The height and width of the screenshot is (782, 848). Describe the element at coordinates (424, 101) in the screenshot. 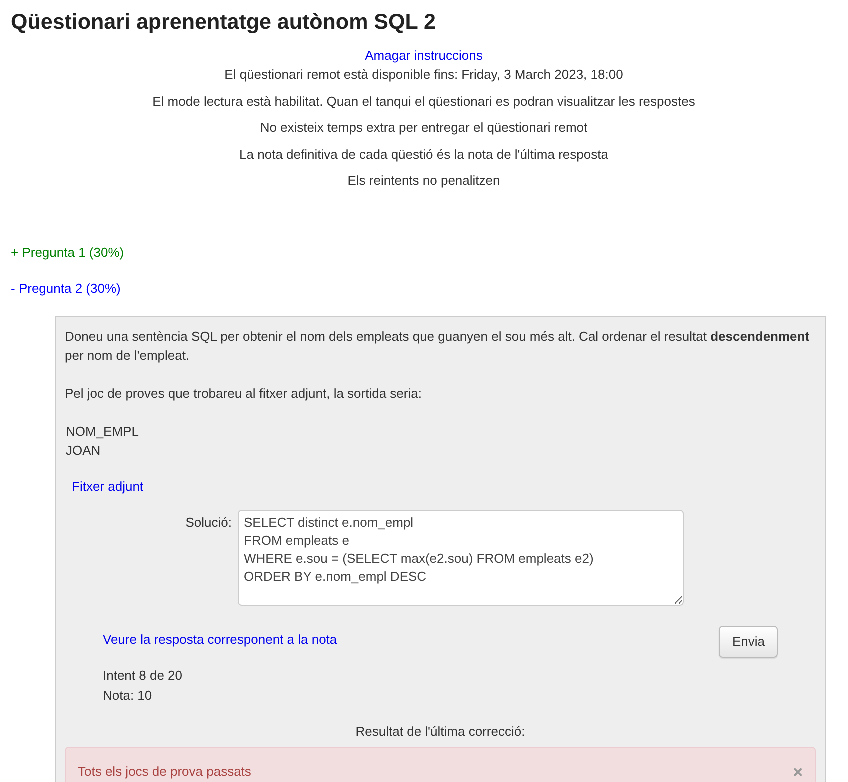

I see `instruction-text: El mode lectura està habilitat. Quan el tanqui el qüestionari es podran visualitzar les respostes` at that location.